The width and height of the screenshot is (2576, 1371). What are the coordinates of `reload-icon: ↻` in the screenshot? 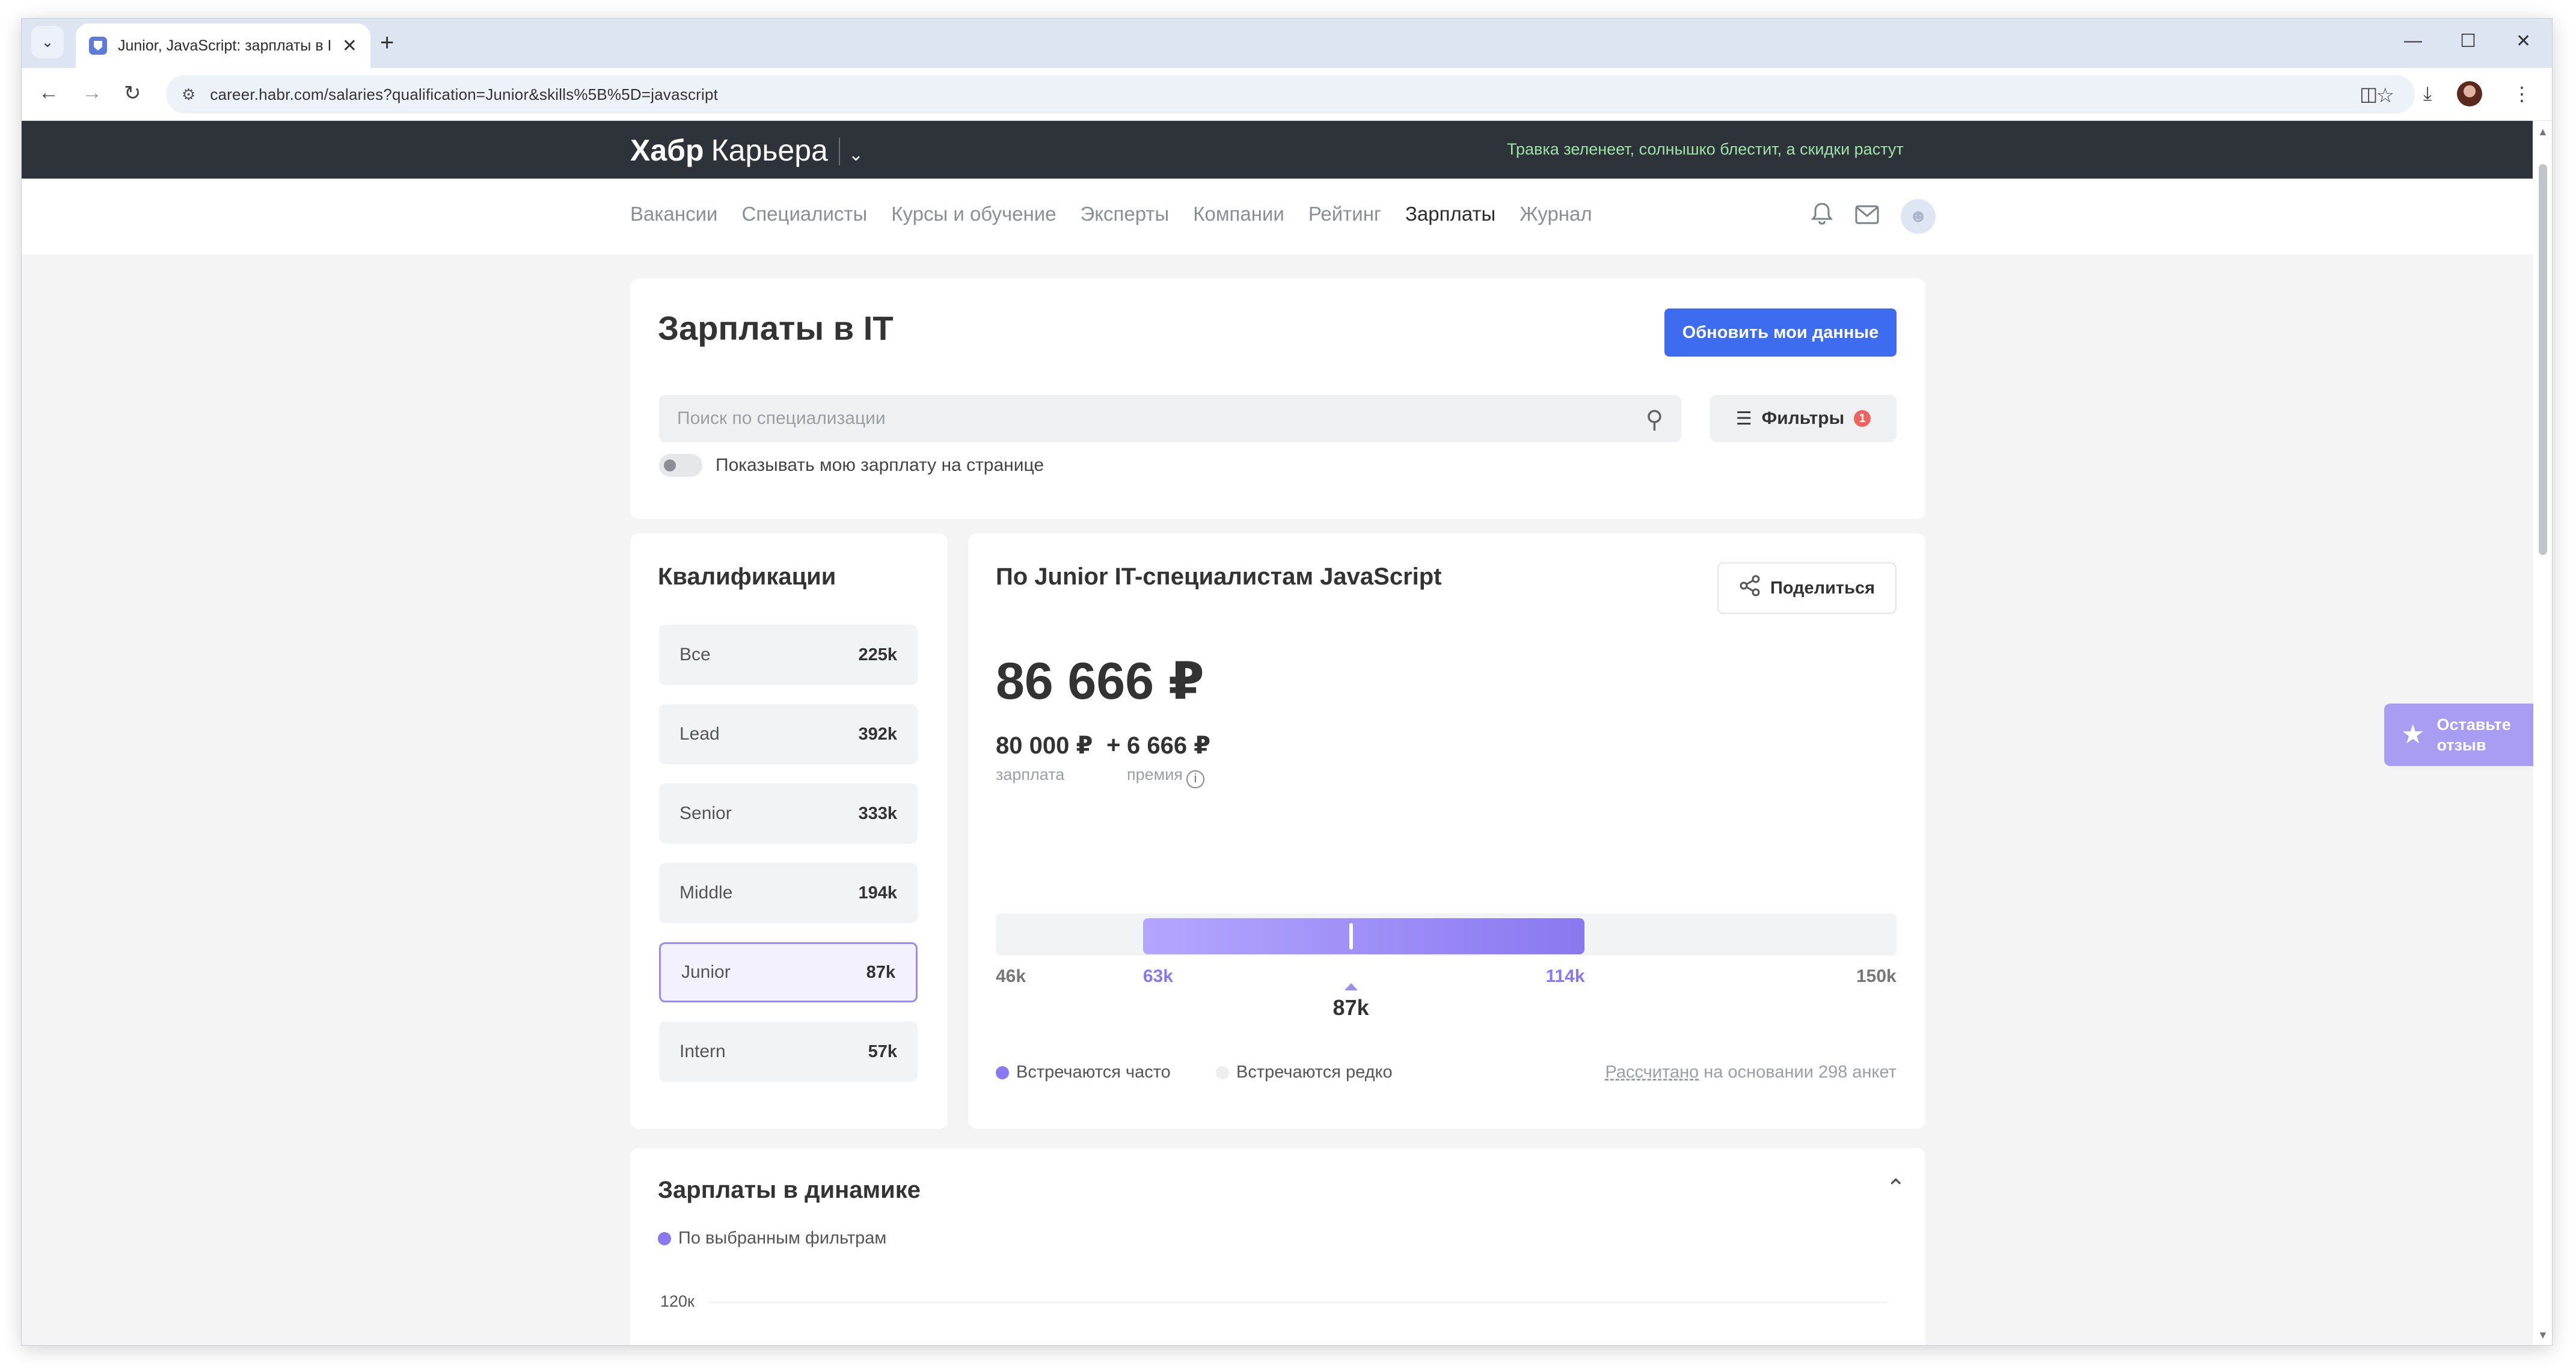 It's located at (132, 93).